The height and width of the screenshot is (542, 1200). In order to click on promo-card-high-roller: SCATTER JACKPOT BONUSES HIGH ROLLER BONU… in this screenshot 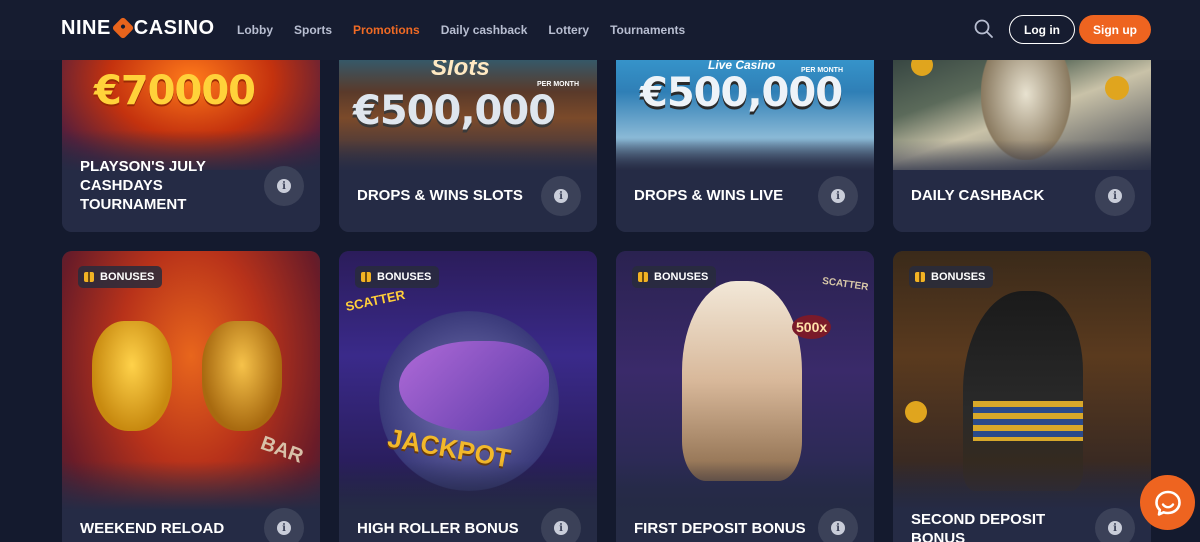, I will do `click(468, 396)`.